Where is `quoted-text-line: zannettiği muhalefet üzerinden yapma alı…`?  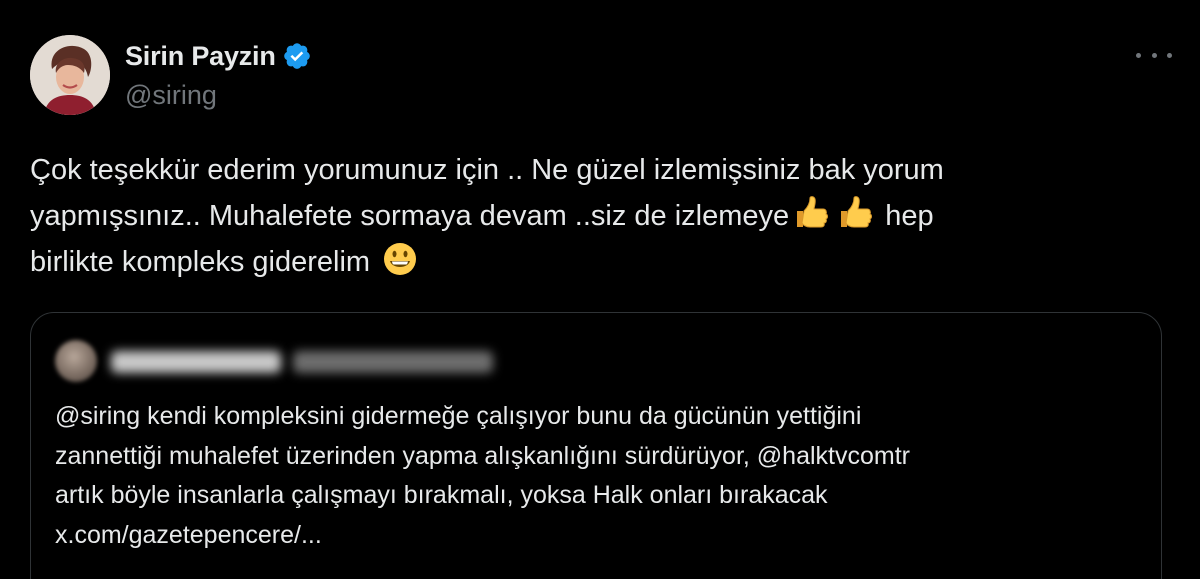
quoted-text-line: zannettiği muhalefet üzerinden yapma alı… is located at coordinates (482, 455).